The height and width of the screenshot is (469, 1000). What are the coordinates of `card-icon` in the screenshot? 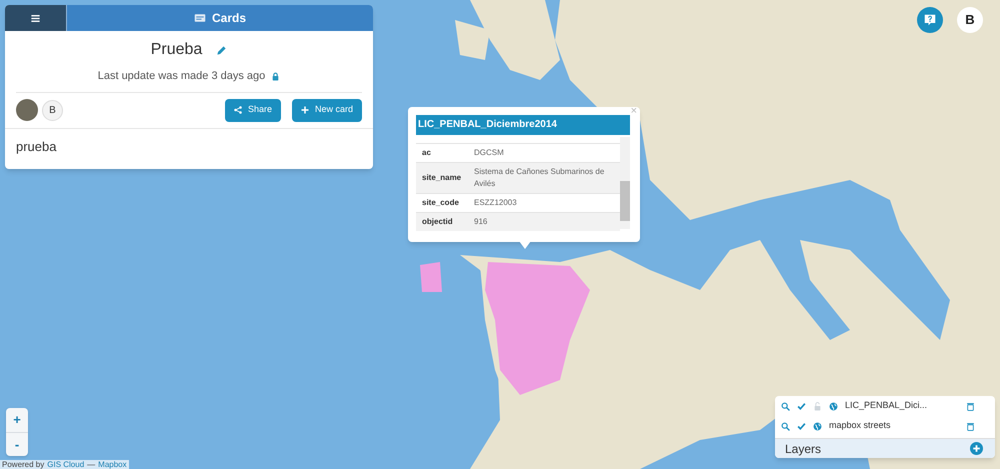 It's located at (200, 18).